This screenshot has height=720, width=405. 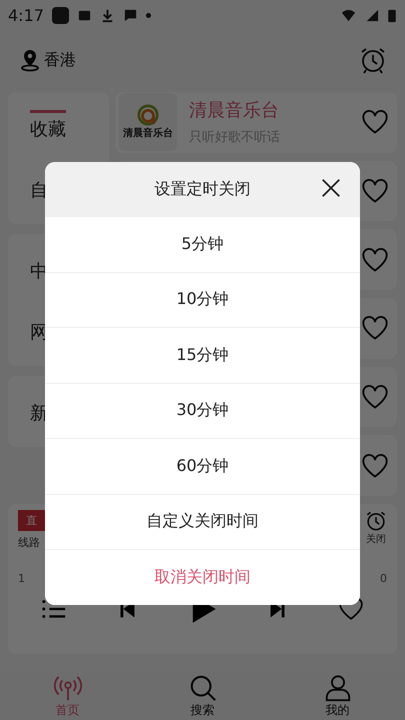 I want to click on timer-label: 关闭, so click(x=376, y=539).